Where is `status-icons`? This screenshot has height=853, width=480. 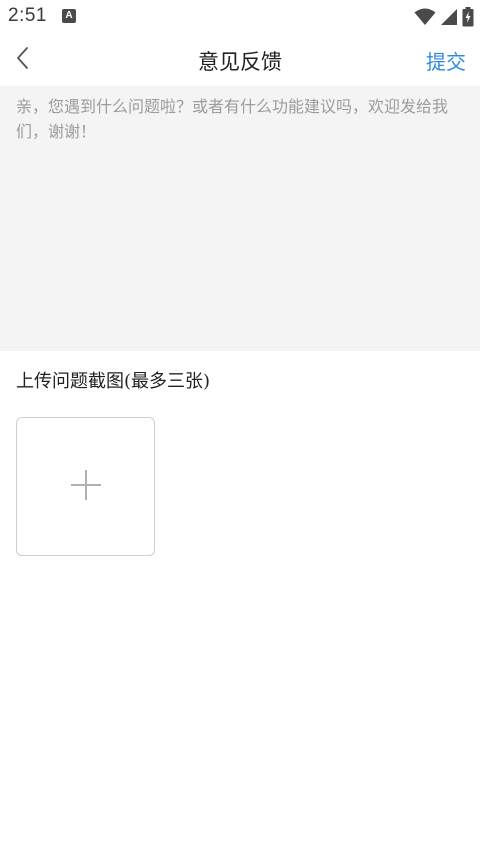 status-icons is located at coordinates (442, 17).